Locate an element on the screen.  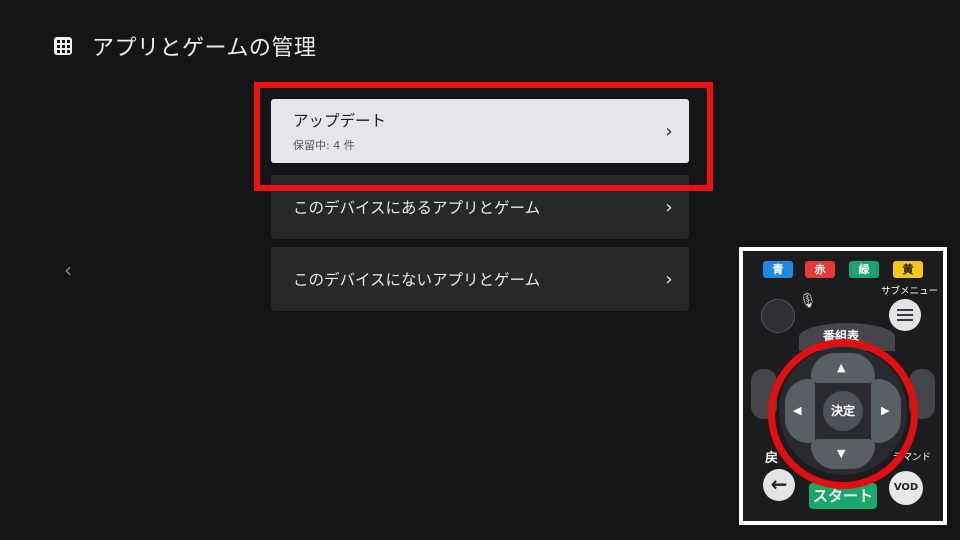
red-button: 赤 is located at coordinates (820, 269).